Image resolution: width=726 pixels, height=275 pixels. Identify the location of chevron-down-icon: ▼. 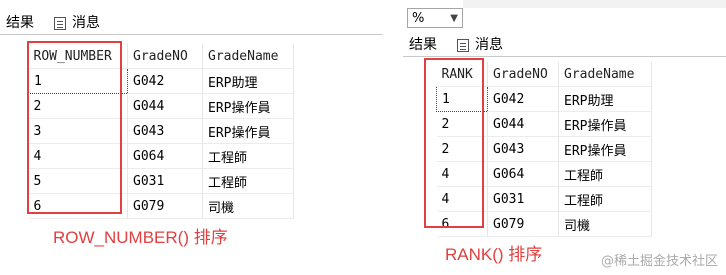
(454, 18).